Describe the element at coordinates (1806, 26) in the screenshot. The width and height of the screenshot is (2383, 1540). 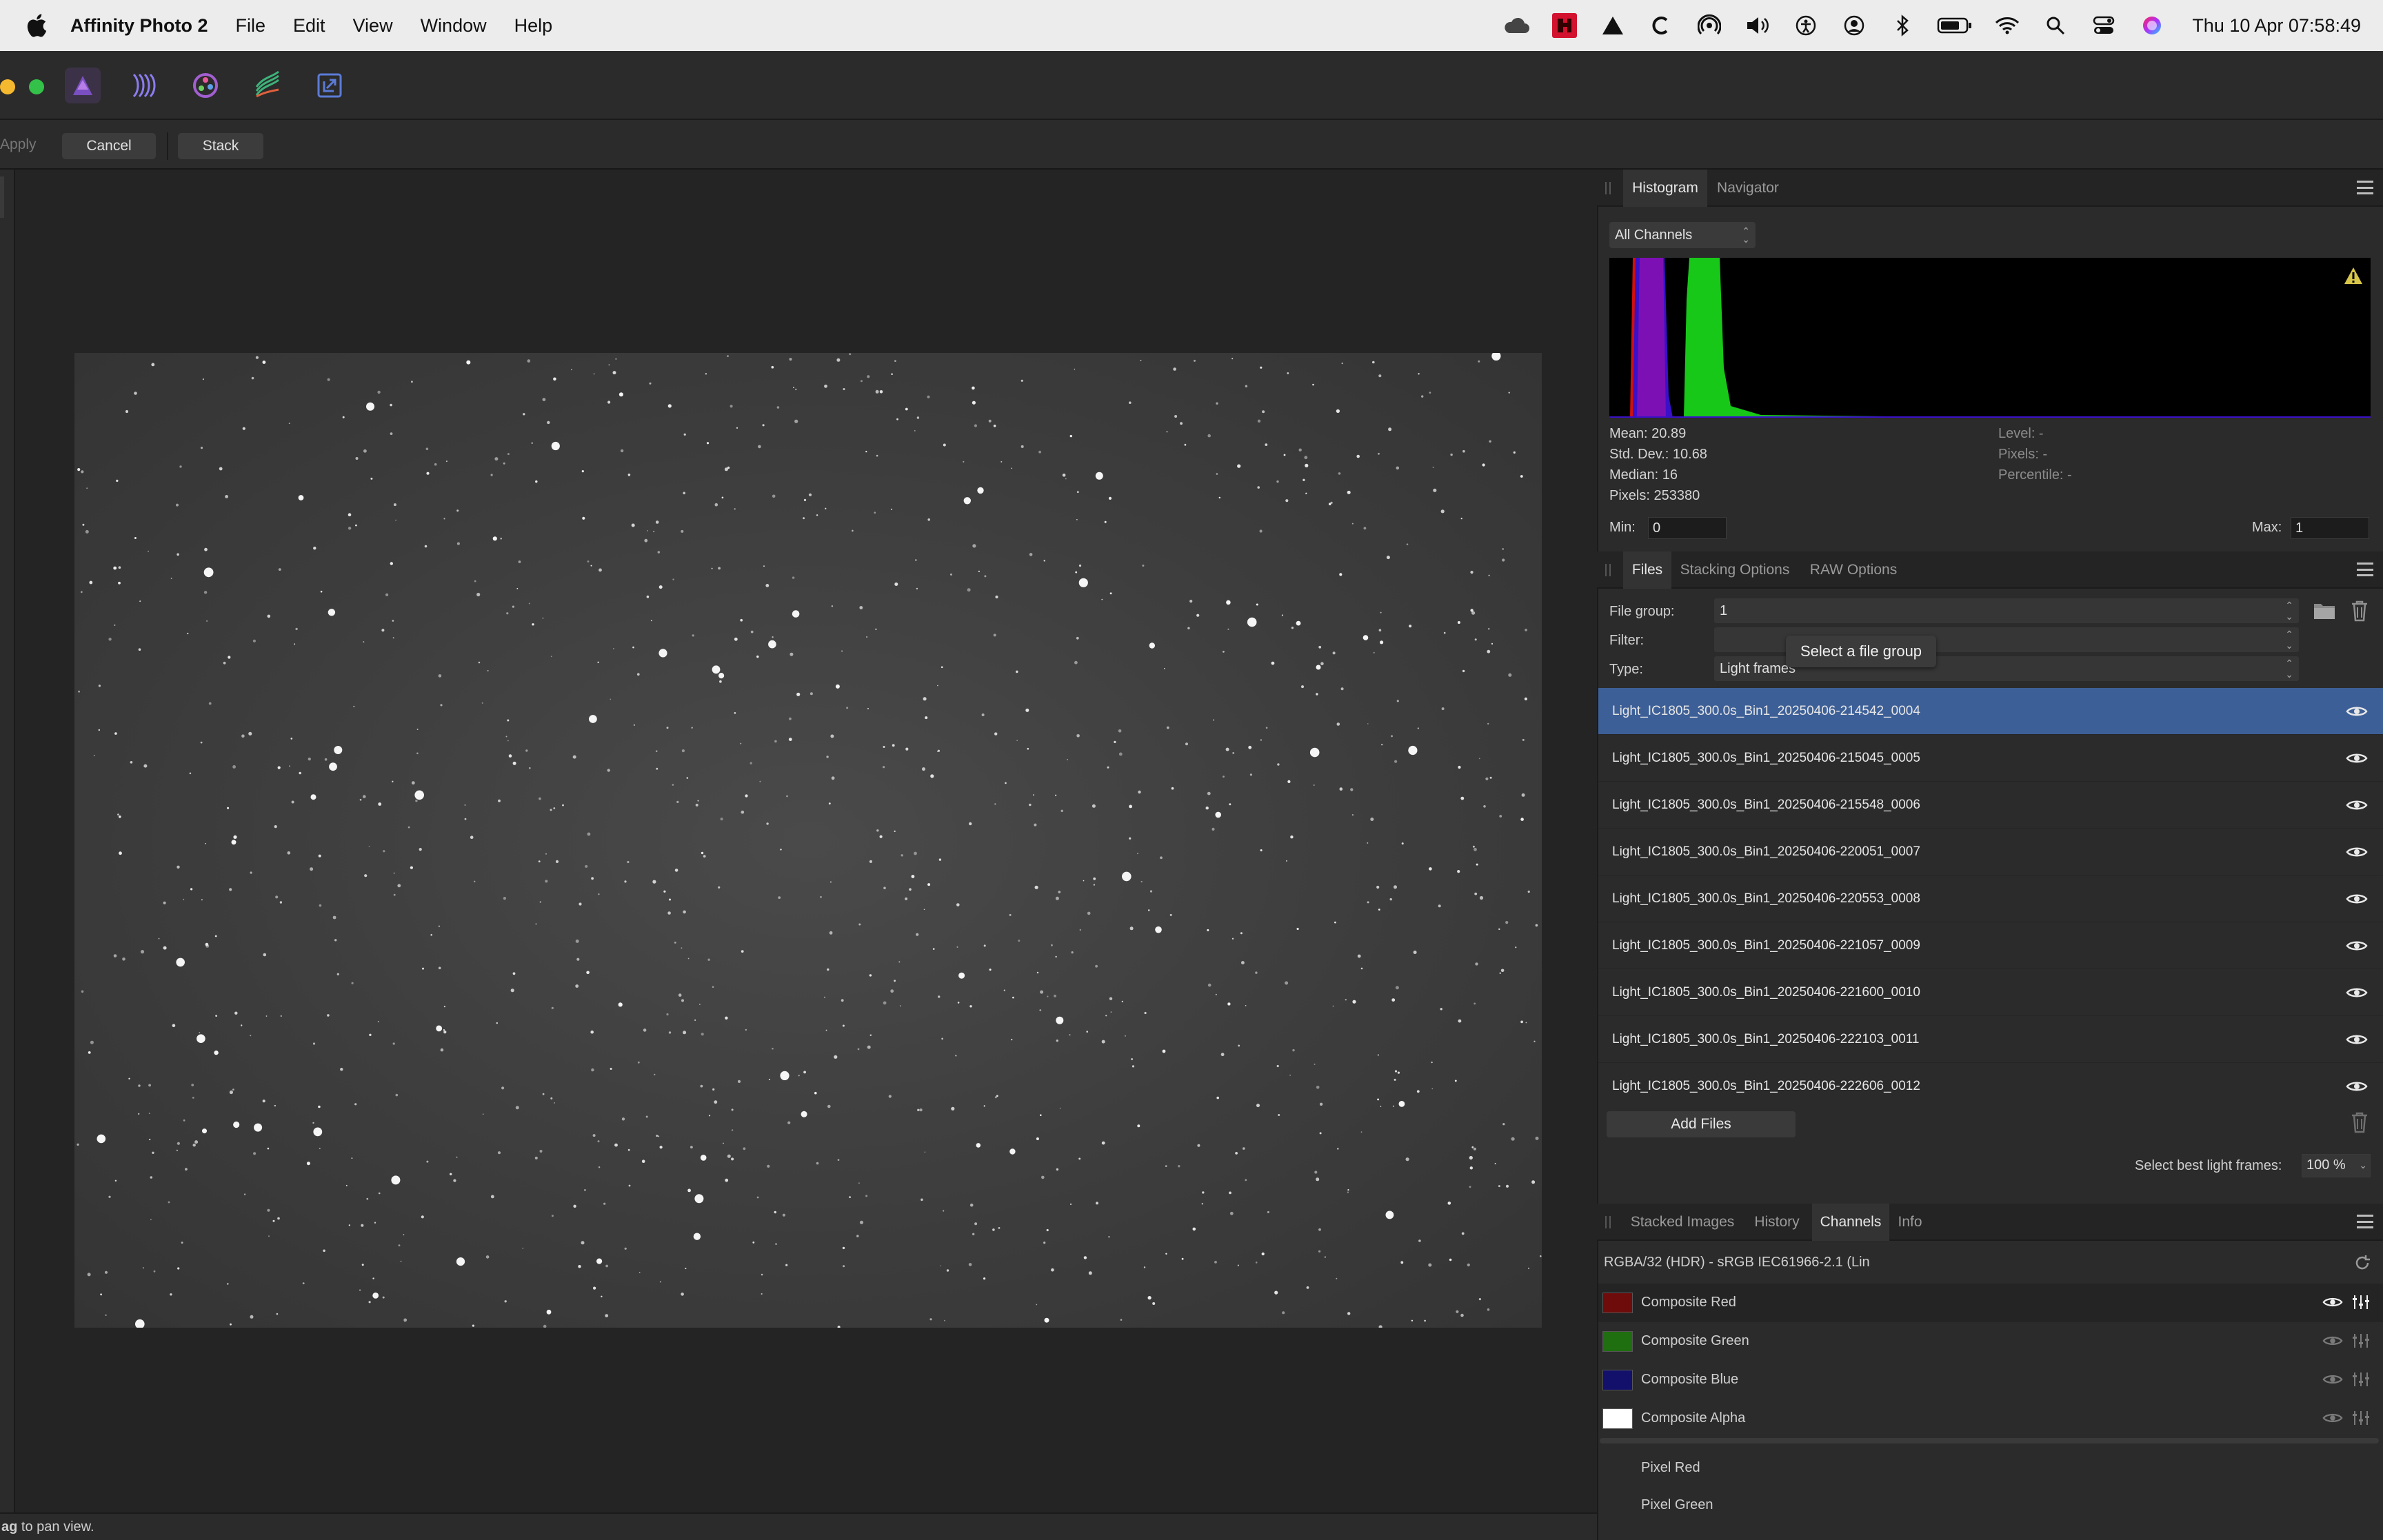
I see `accessibility-icon` at that location.